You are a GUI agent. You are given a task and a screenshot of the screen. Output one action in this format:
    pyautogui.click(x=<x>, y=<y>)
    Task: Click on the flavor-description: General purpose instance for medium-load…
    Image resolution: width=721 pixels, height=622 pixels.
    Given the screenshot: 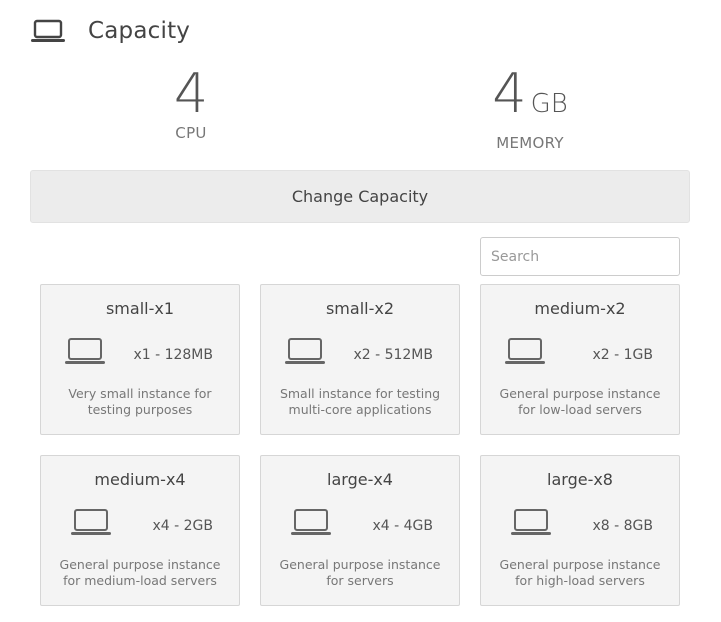 What is the action you would take?
    pyautogui.click(x=140, y=572)
    